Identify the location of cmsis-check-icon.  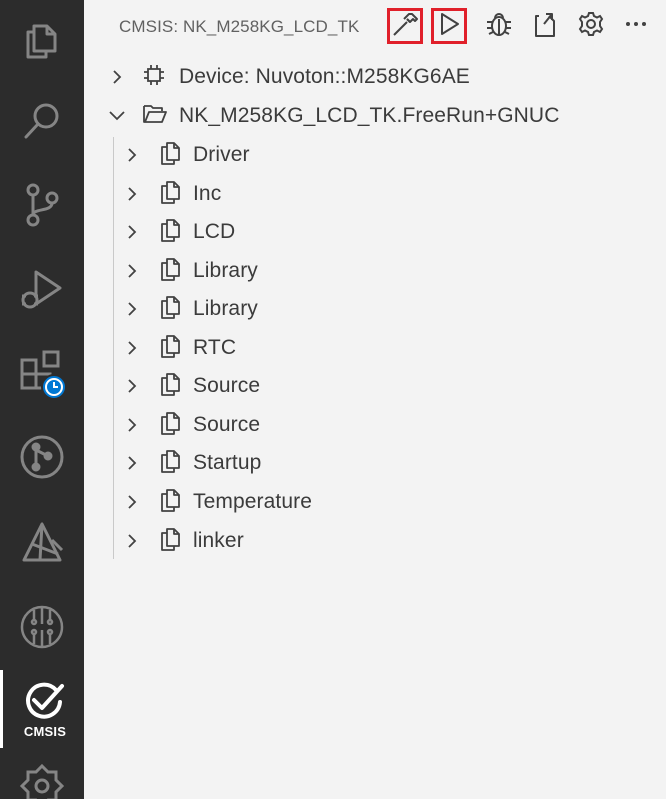
(44, 700).